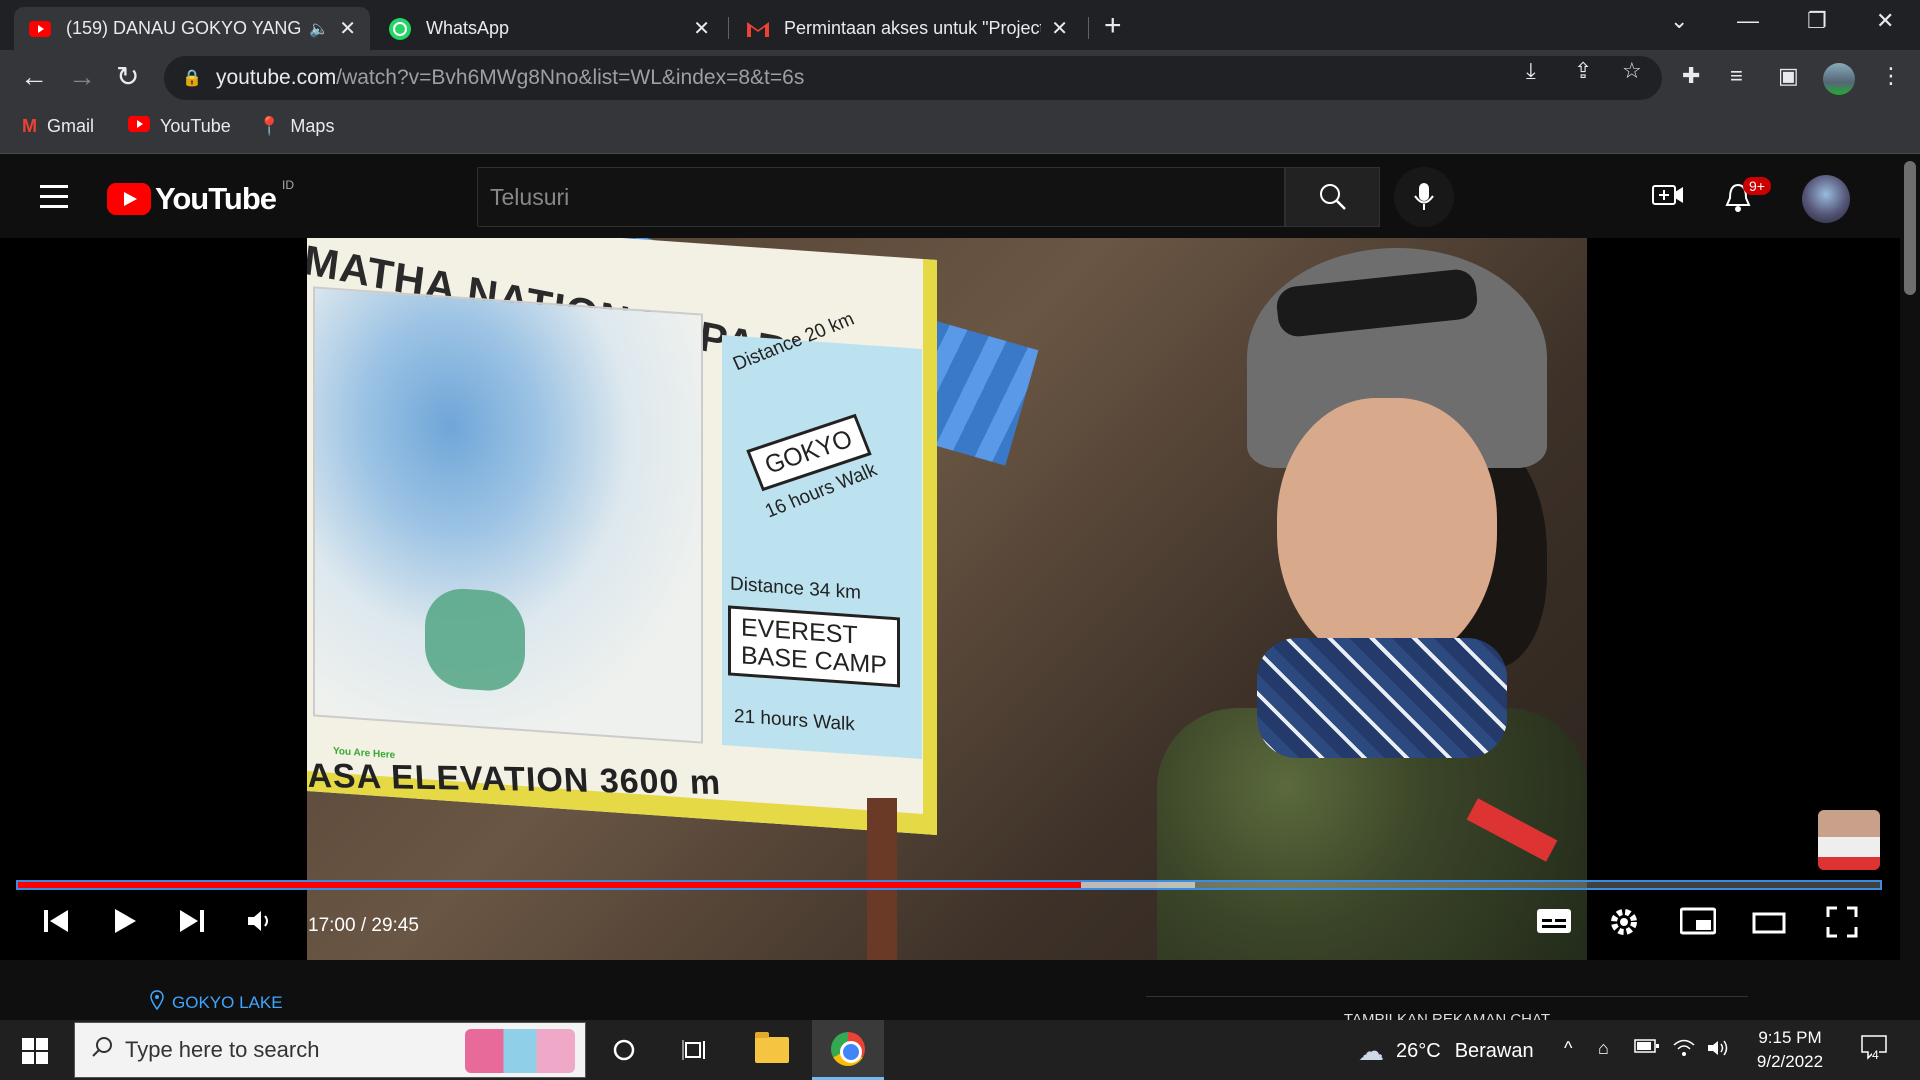  Describe the element at coordinates (1875, 1055) in the screenshot. I see `action-center-count: 4` at that location.